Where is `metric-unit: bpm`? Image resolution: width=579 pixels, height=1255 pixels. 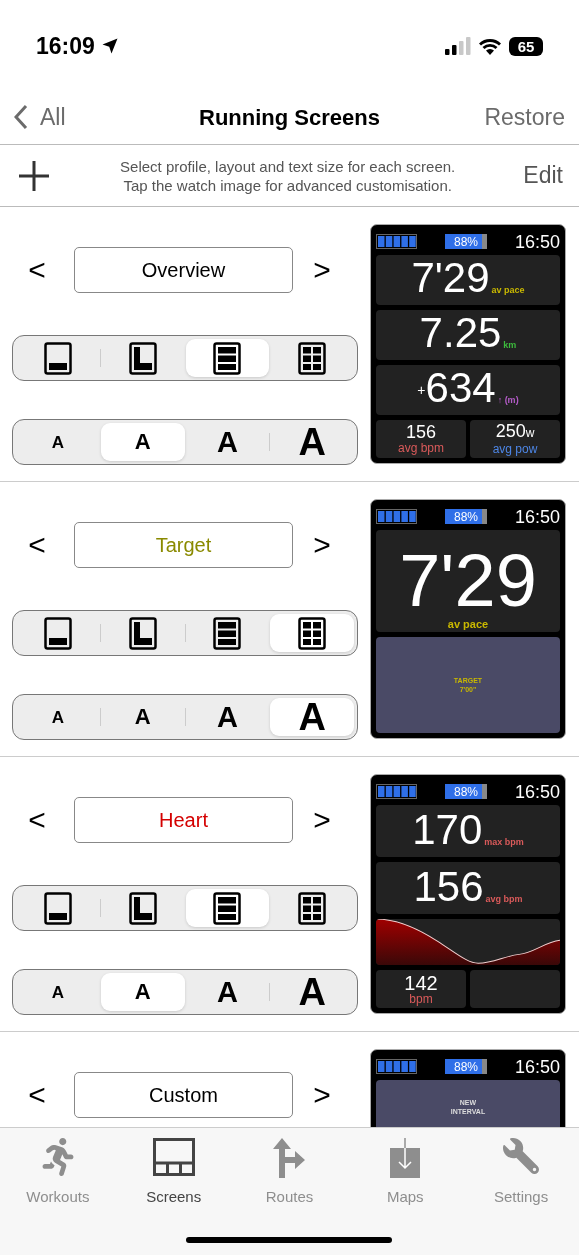
metric-unit: bpm is located at coordinates (421, 999).